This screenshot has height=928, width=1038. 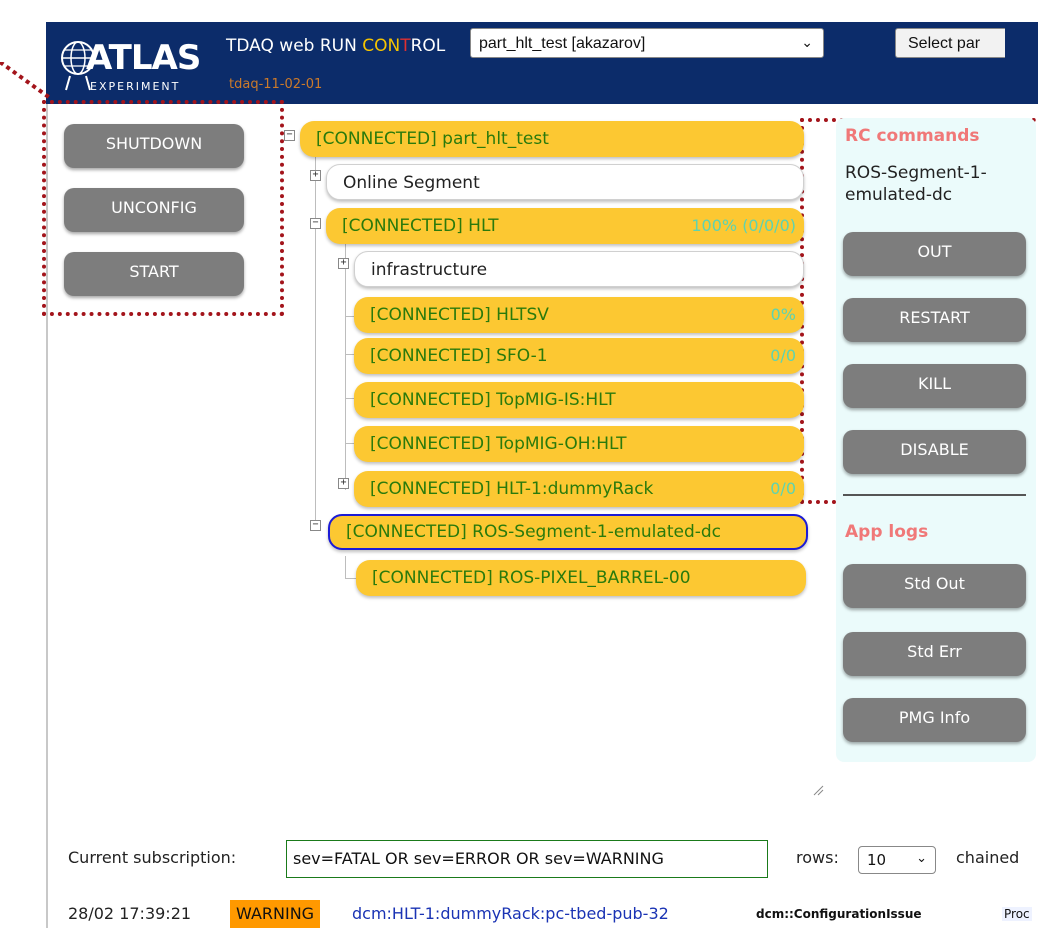 I want to click on tree-node-sfo: [CONNECTED] SFO-1 0/0, so click(x=579, y=356).